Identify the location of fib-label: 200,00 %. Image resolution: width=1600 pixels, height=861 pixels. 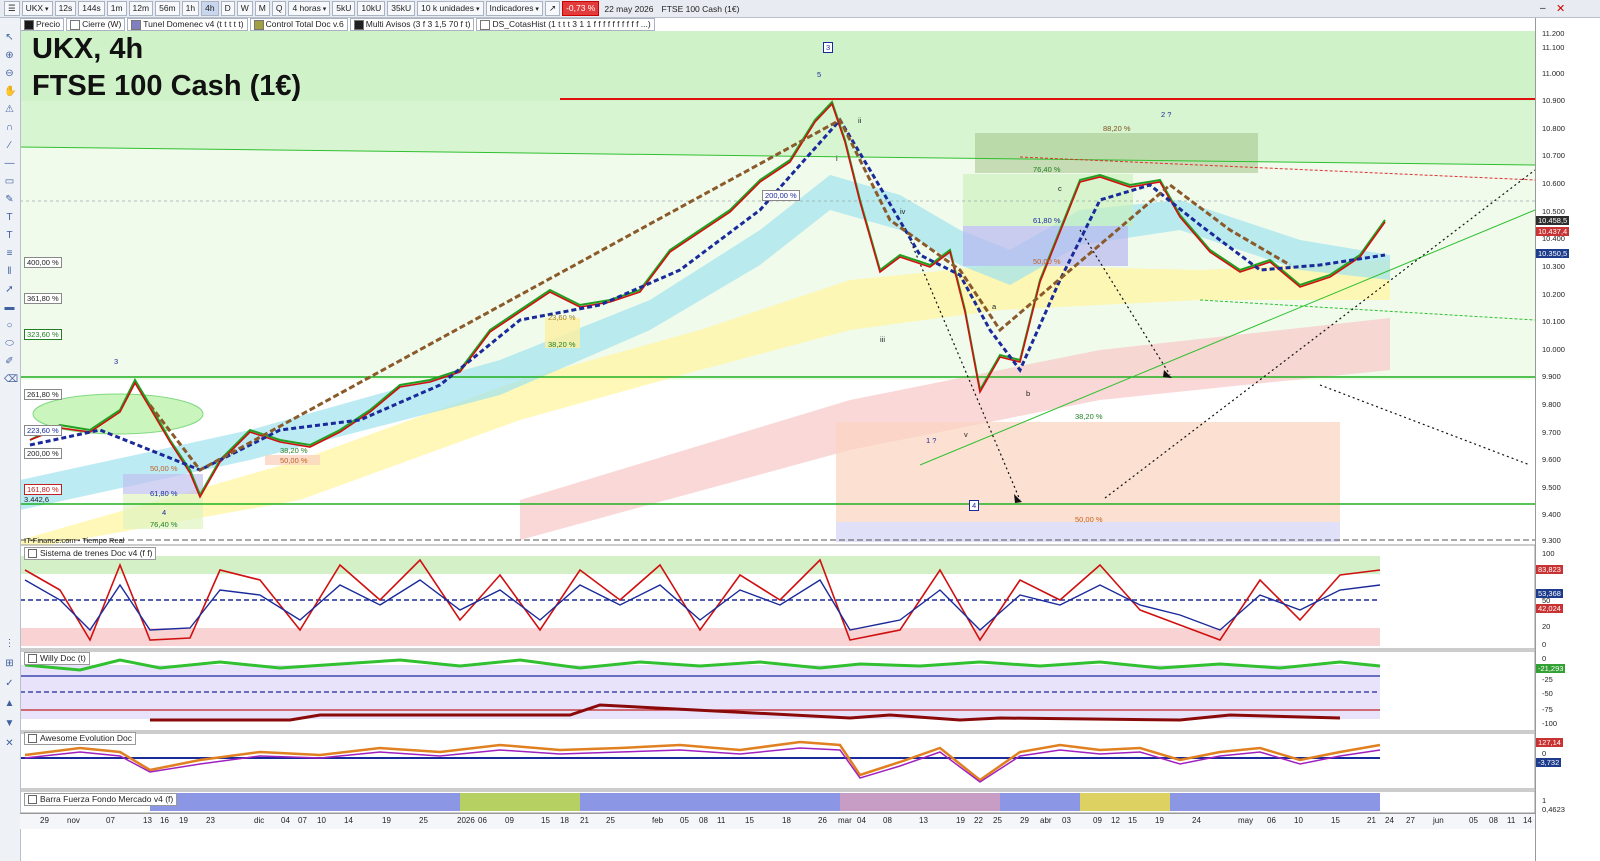
(43, 453).